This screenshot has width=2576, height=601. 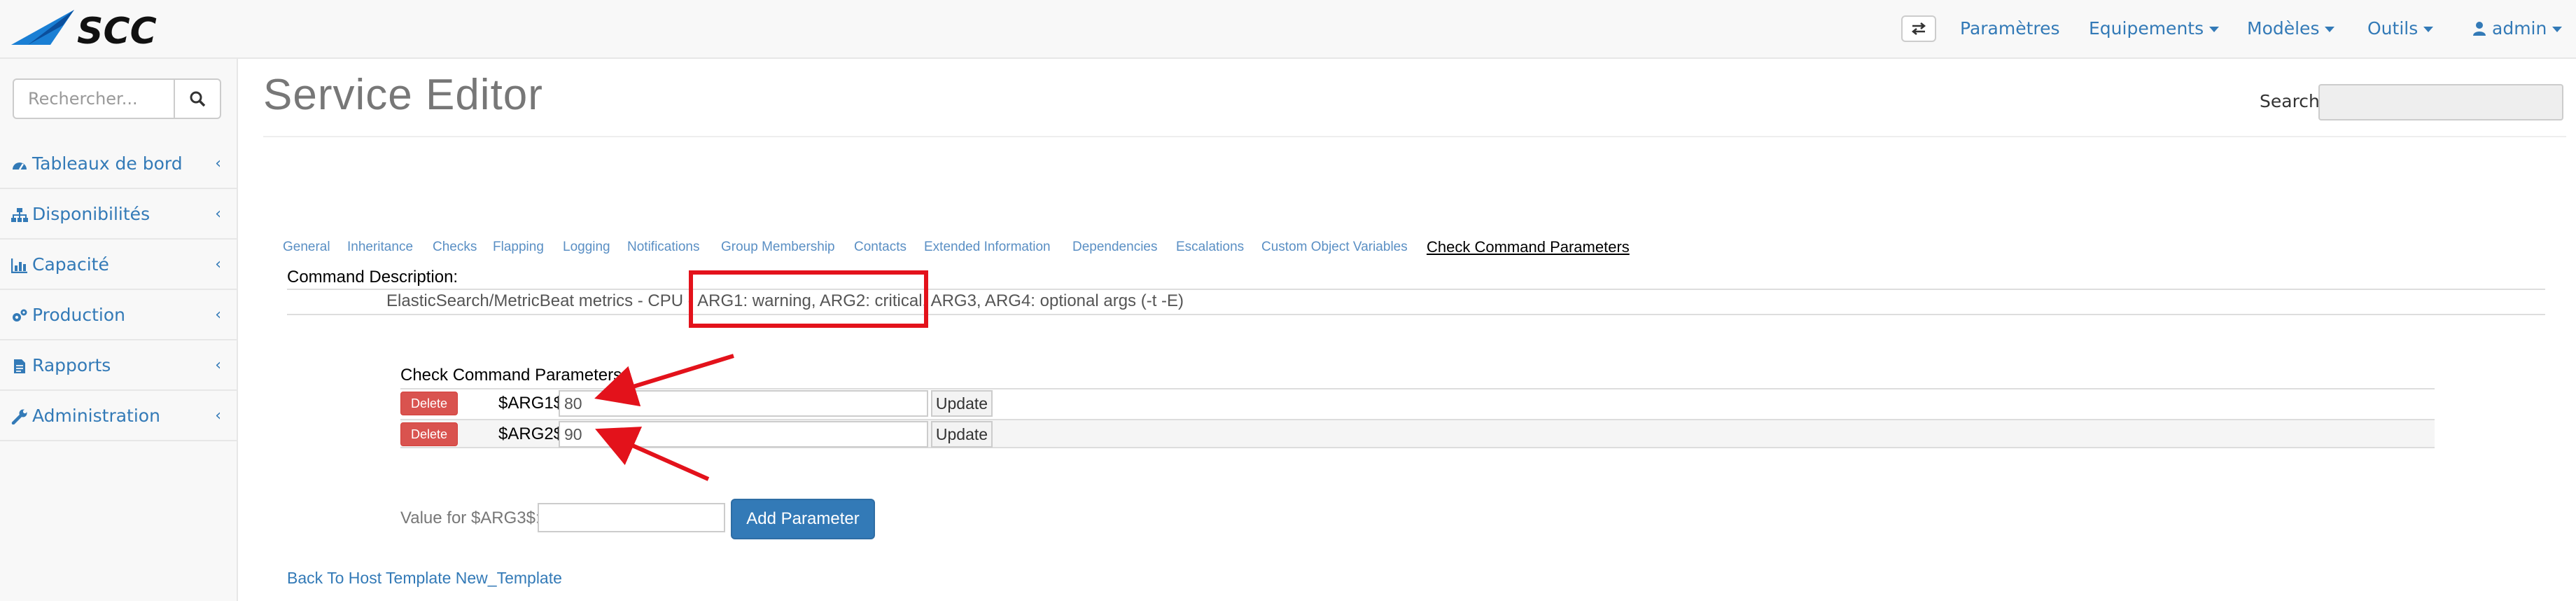 I want to click on sidebar-item-label: Rapports, so click(x=71, y=365).